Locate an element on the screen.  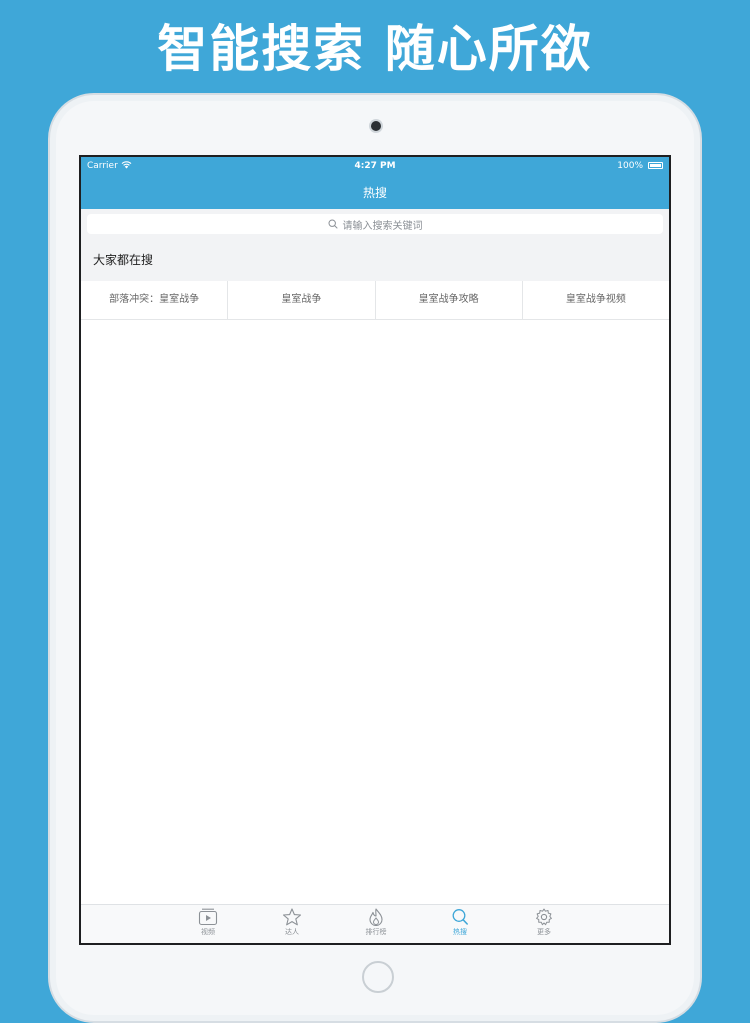
tab-bar: 视频 达人 排行榜 热搜 更多 is located at coordinates (375, 923).